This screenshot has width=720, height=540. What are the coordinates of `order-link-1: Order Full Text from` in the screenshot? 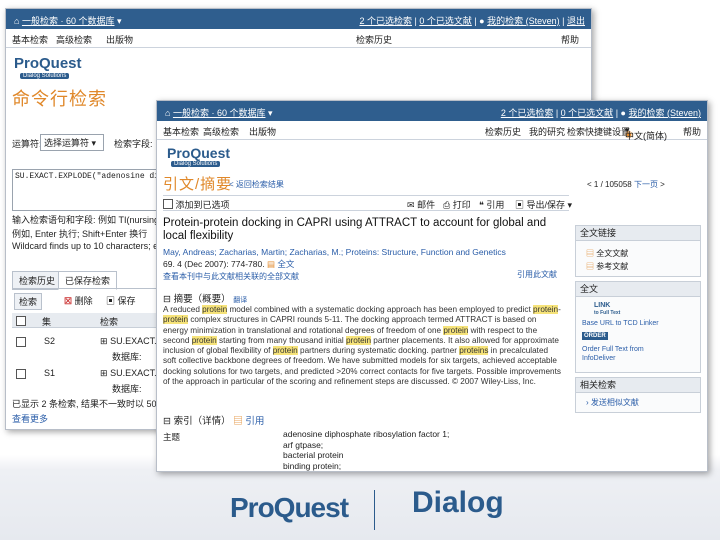 It's located at (613, 349).